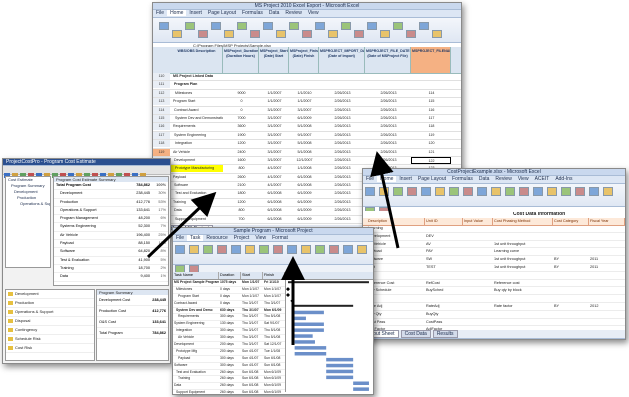 Image resolution: width=629 pixels, height=397 pixels. What do you see at coordinates (444, 221) in the screenshot?
I see `column-header: Unit ID` at bounding box center [444, 221].